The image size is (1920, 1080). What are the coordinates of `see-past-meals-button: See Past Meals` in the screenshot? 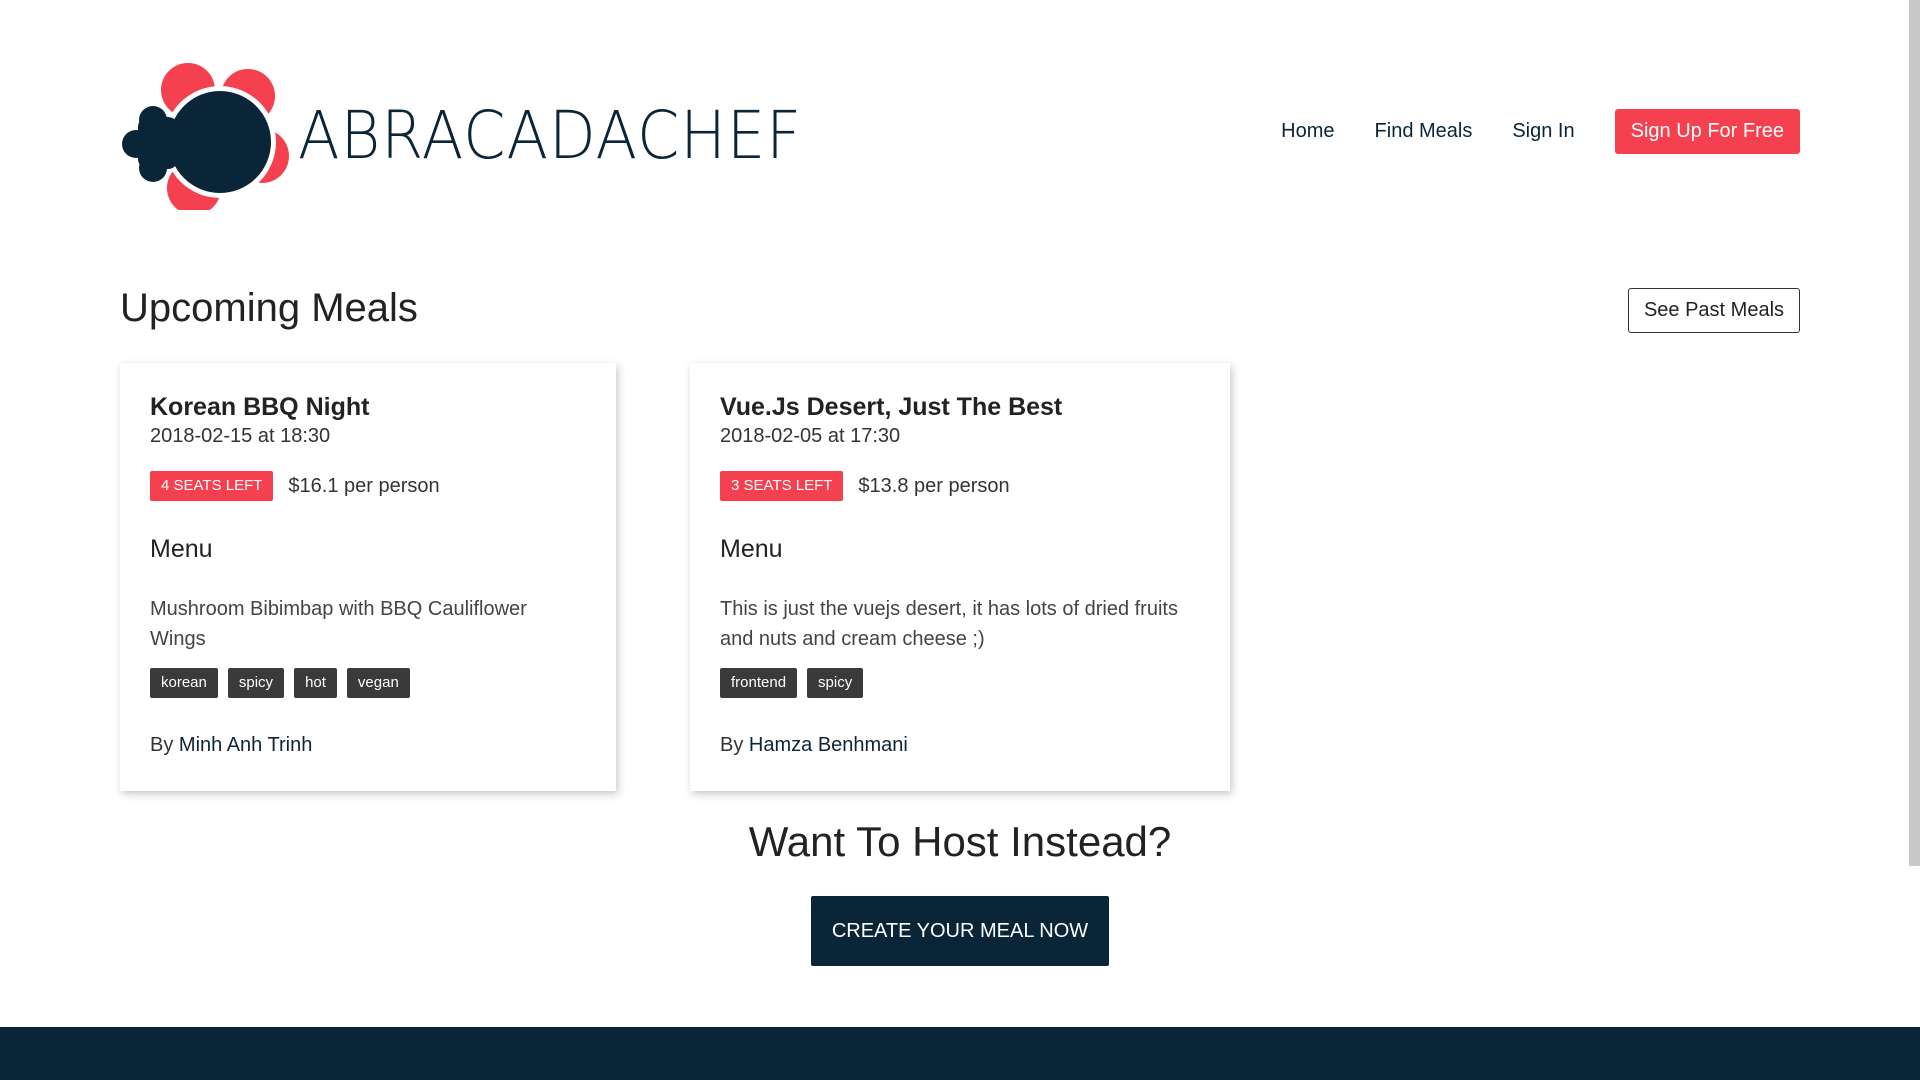 It's located at (1714, 310).